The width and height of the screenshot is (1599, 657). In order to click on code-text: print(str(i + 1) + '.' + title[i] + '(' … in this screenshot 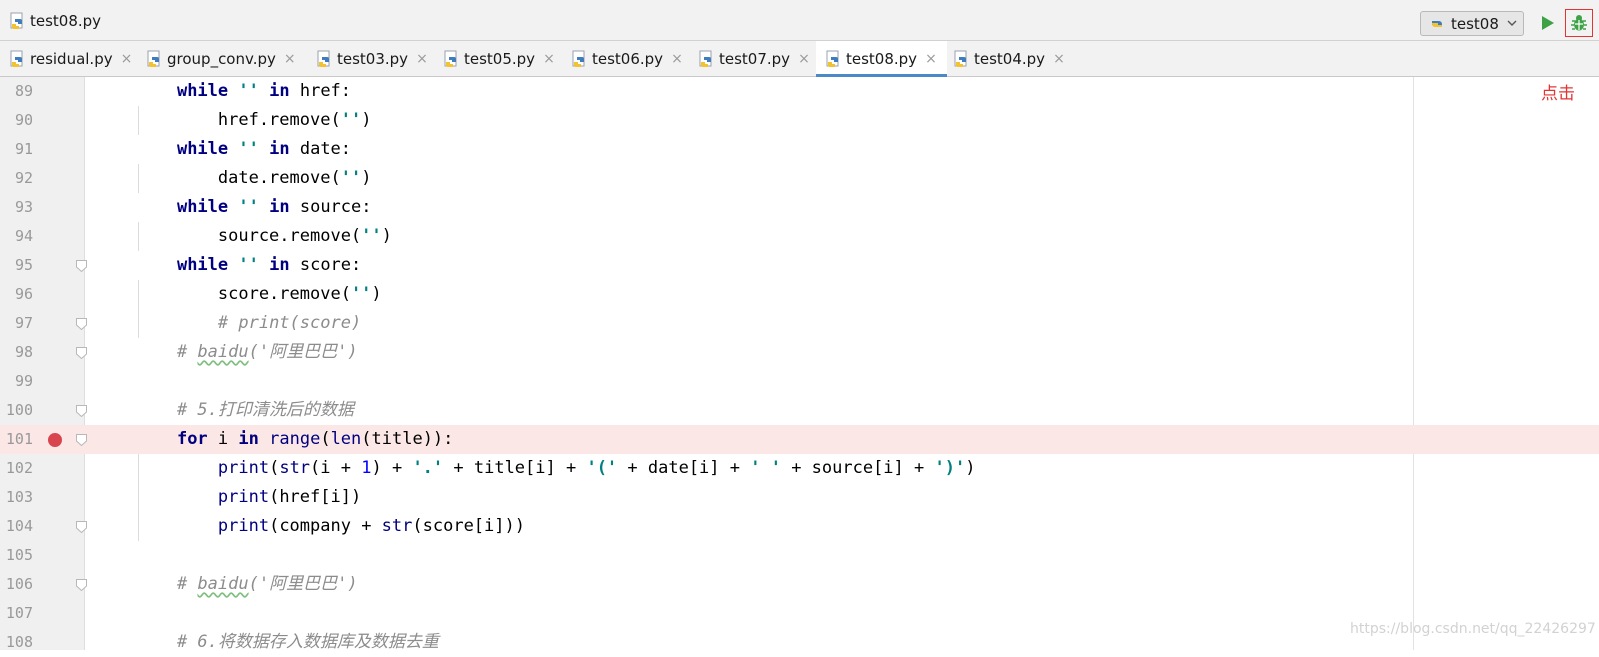, I will do `click(556, 468)`.